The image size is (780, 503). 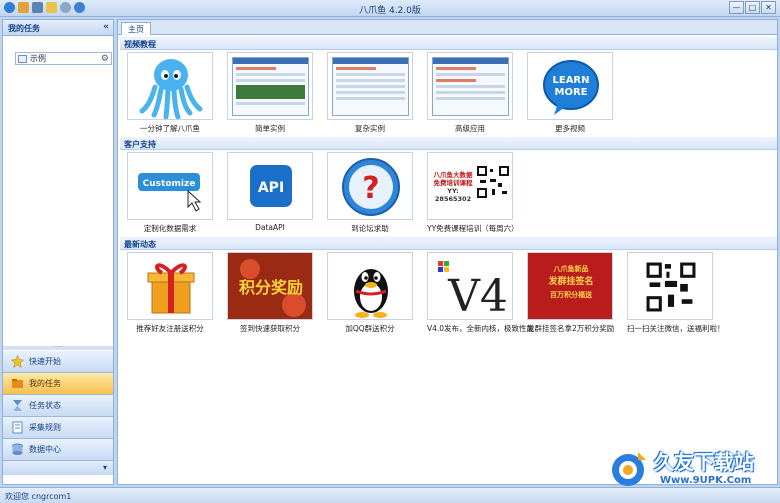 What do you see at coordinates (45, 427) in the screenshot?
I see `nav-label: 采集规则` at bounding box center [45, 427].